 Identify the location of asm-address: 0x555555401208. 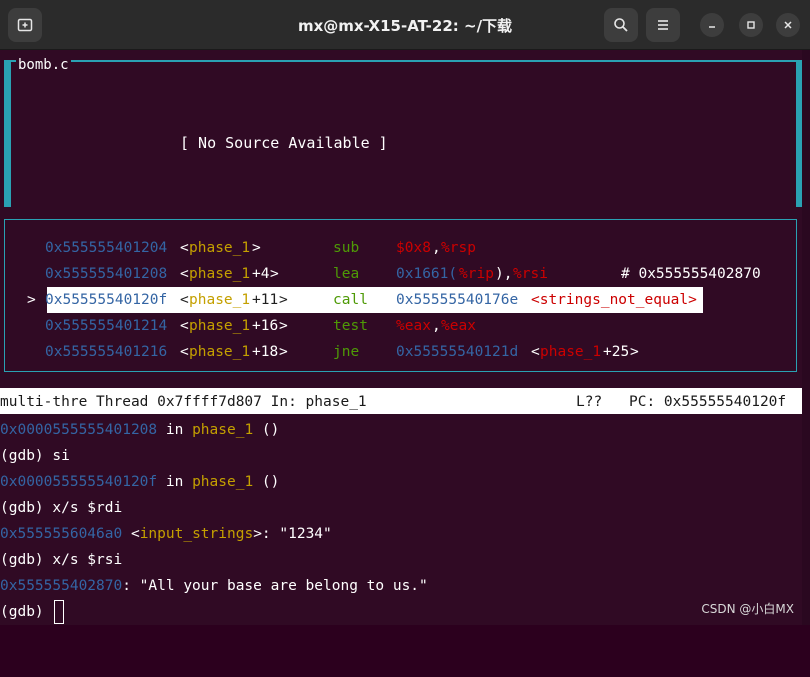
(106, 274).